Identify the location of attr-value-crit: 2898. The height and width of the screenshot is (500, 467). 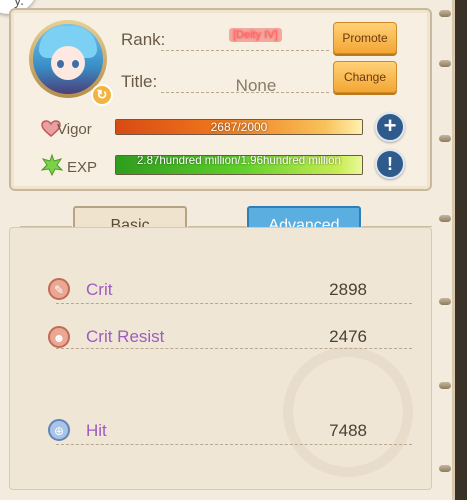
(348, 289).